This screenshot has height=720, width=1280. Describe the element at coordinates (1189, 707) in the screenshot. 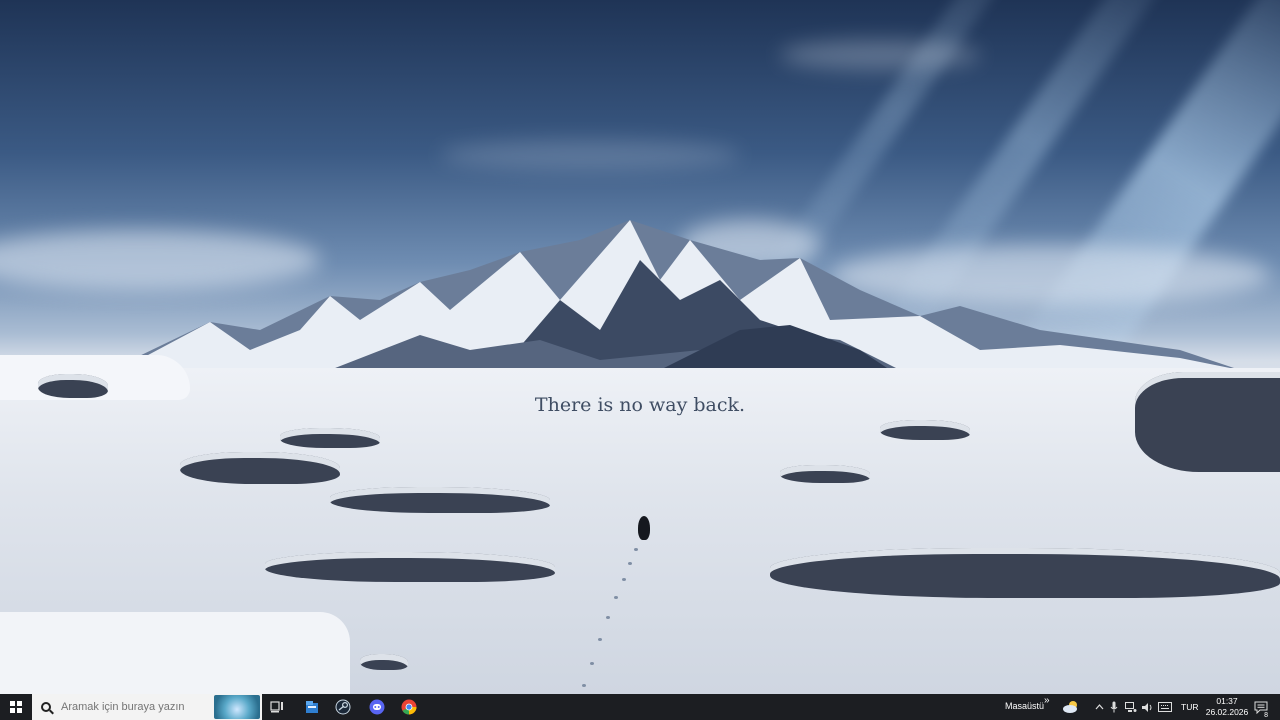

I see `language-indicator: TUR` at that location.